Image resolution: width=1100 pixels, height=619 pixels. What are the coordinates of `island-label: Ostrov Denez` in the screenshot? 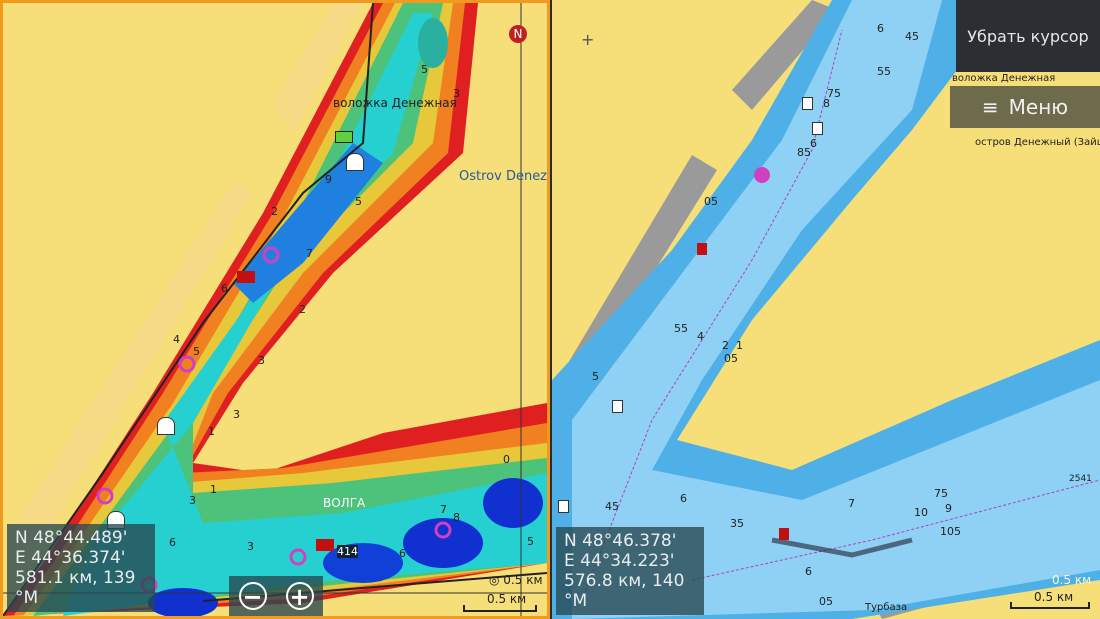 It's located at (503, 176).